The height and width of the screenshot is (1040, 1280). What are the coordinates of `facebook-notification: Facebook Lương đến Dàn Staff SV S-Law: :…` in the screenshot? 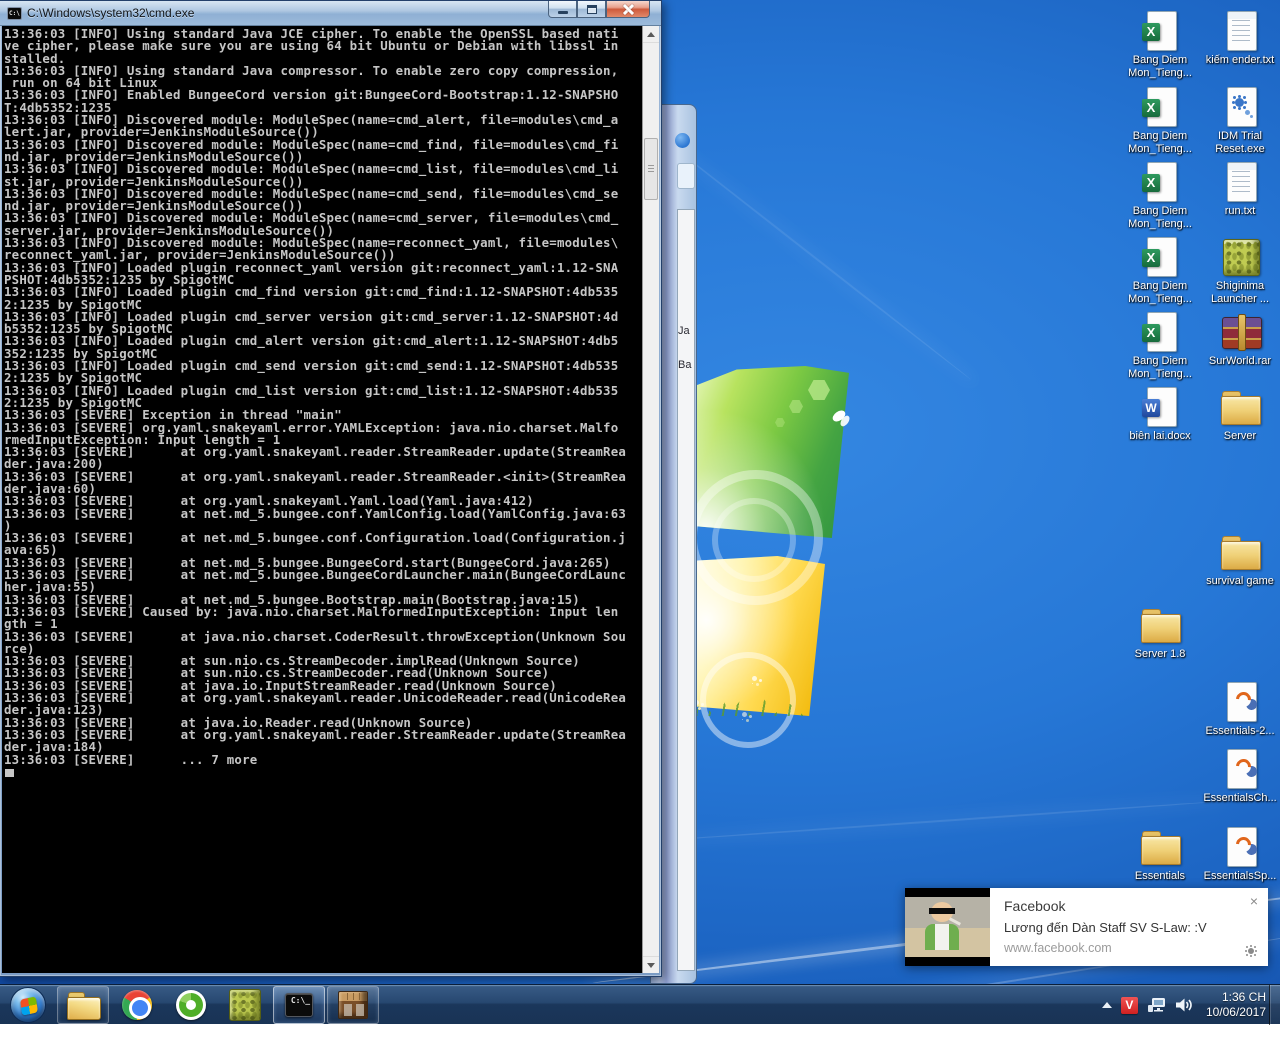 It's located at (1086, 927).